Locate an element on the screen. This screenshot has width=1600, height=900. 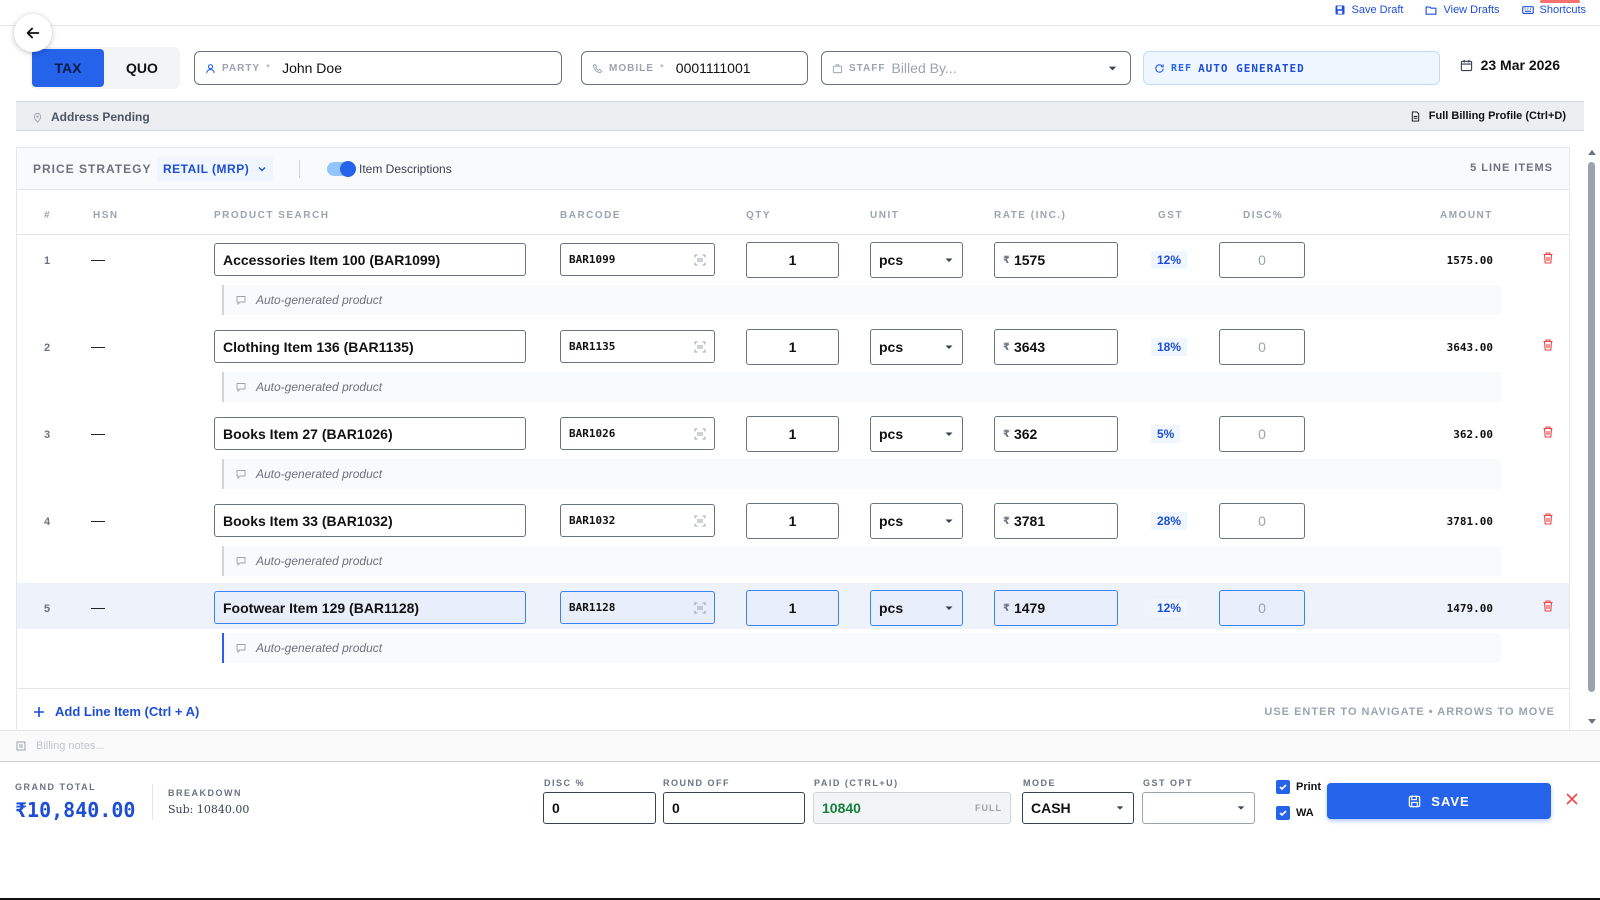
breakdown-label: BREAKDOWN is located at coordinates (205, 793).